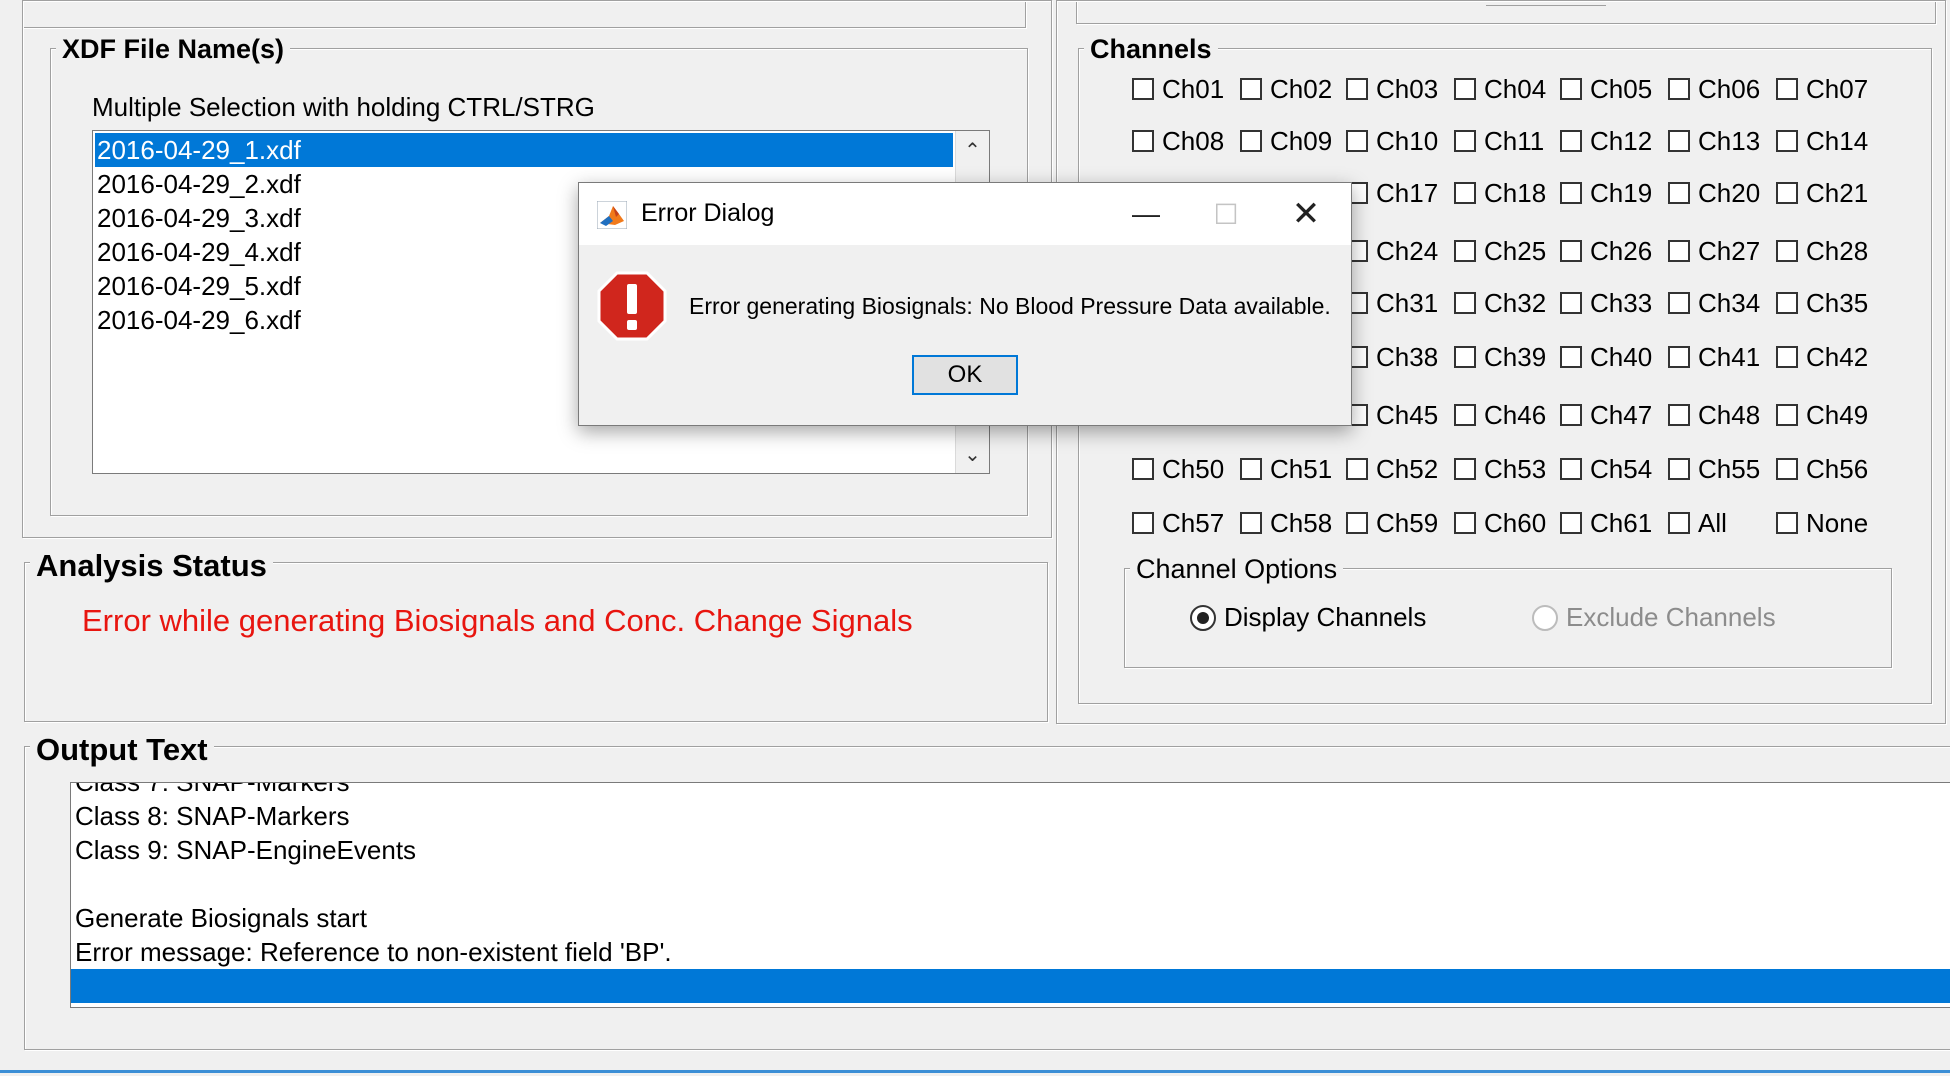 Image resolution: width=1950 pixels, height=1076 pixels. I want to click on channel-checkbox-ch54: Ch54, so click(1606, 469).